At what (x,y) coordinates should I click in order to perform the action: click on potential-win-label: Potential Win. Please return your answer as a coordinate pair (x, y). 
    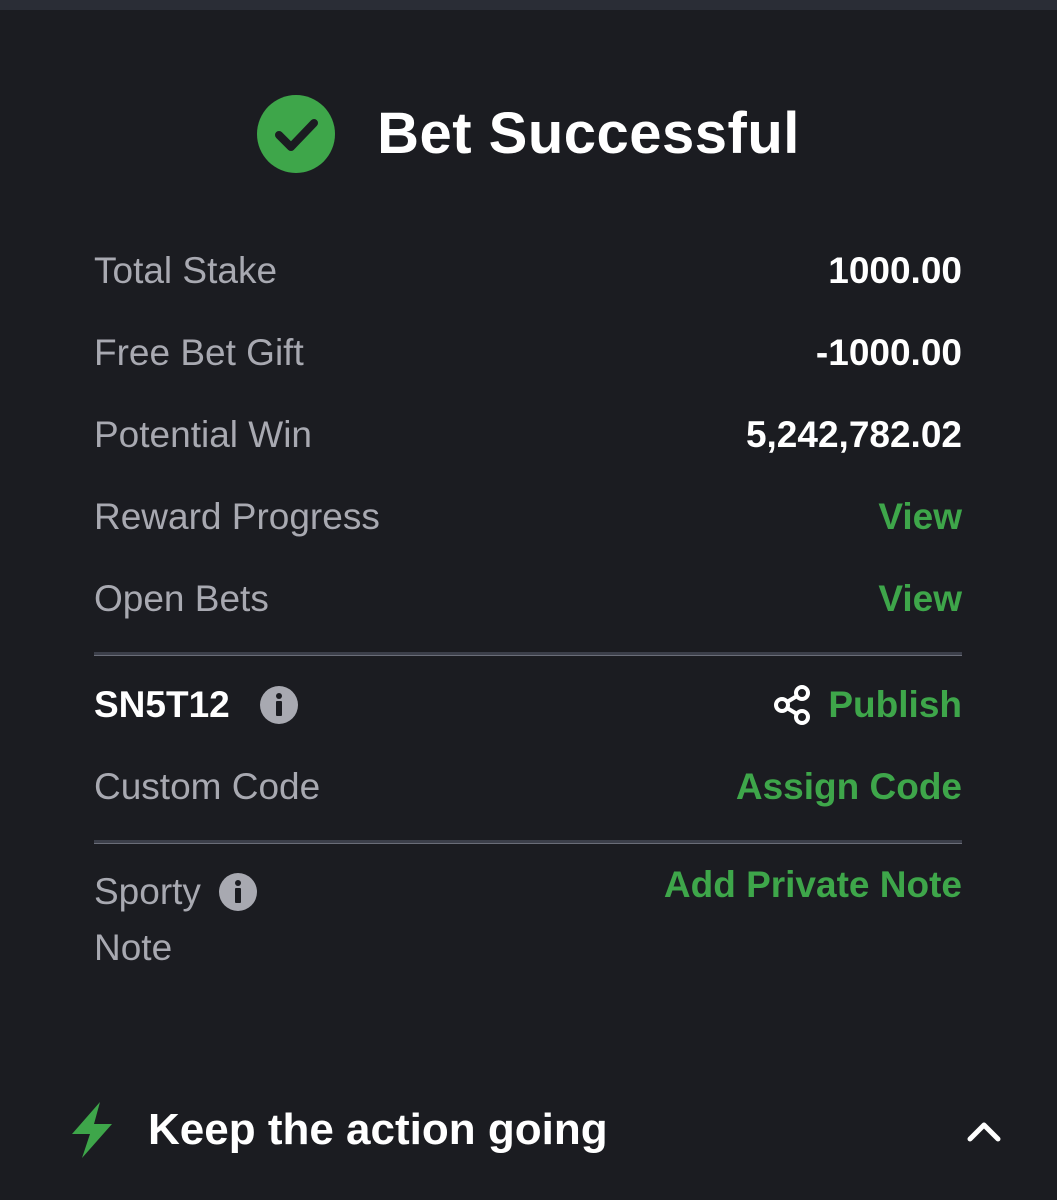
    Looking at the image, I should click on (203, 434).